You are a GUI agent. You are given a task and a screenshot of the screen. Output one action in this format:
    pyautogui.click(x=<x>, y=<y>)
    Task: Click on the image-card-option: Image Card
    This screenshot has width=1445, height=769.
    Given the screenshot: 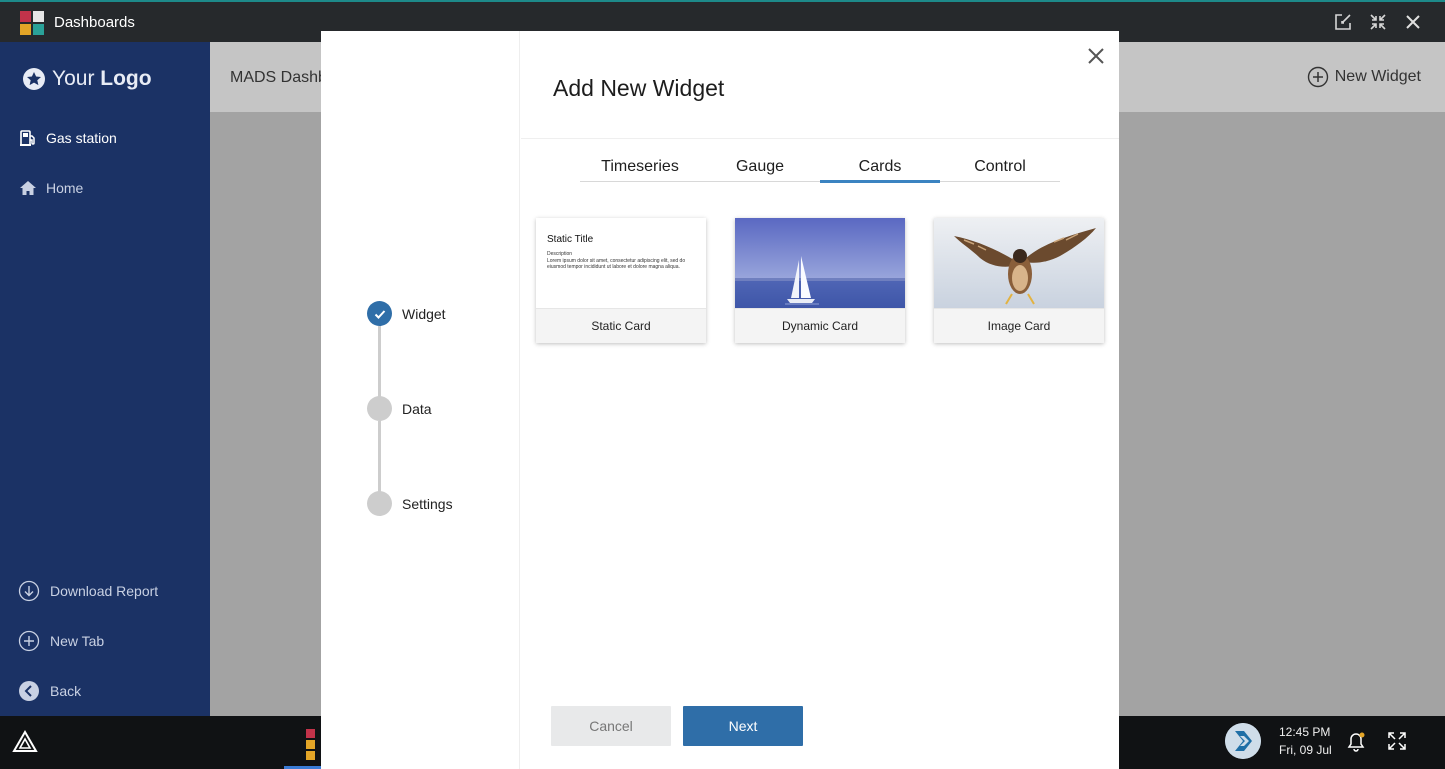 What is the action you would take?
    pyautogui.click(x=1019, y=280)
    